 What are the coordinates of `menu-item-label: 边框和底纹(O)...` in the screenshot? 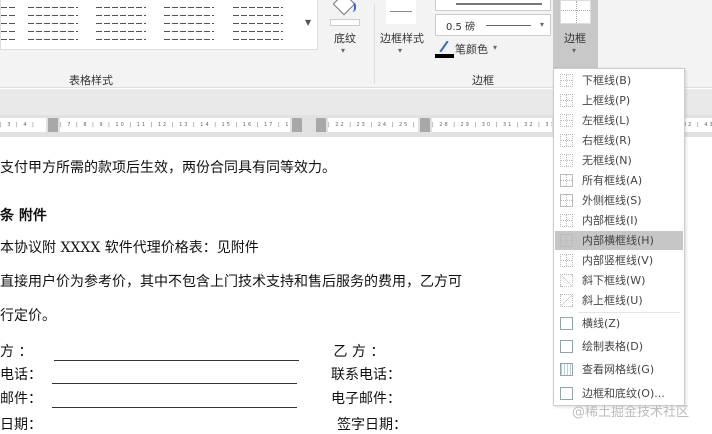 It's located at (623, 393).